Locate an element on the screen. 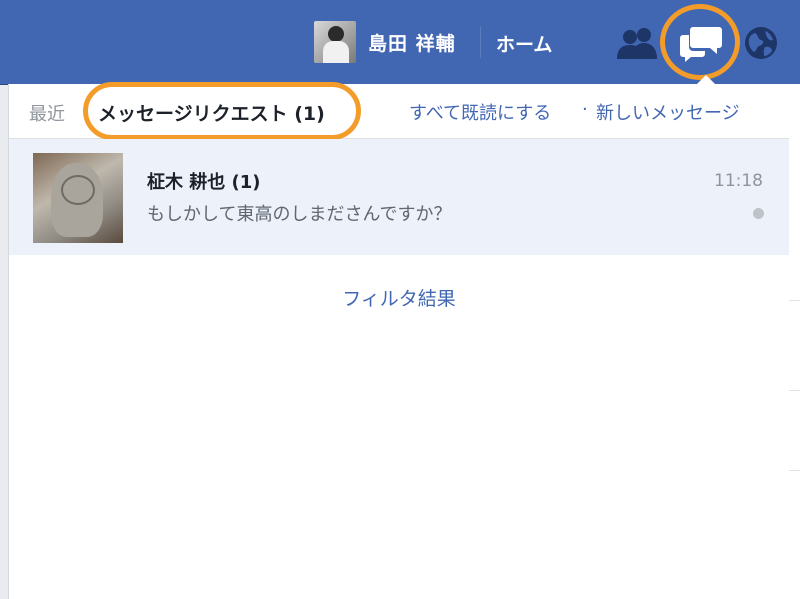  messages-icon is located at coordinates (701, 44).